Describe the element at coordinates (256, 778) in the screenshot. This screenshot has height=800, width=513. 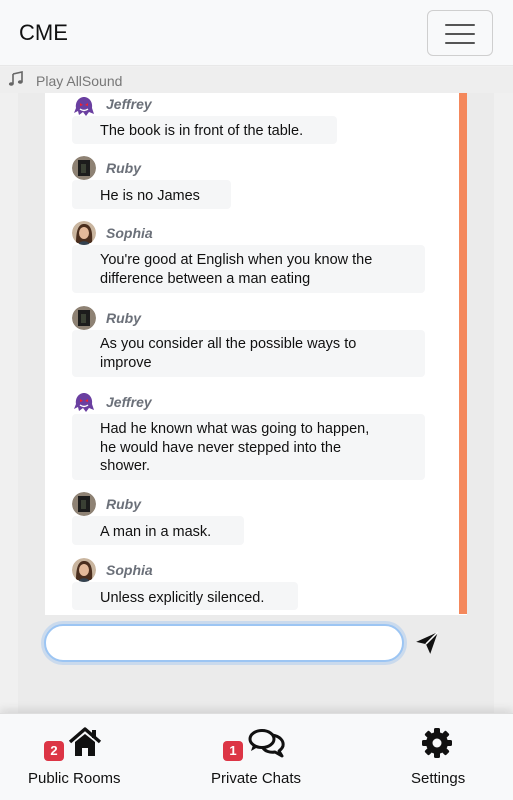
I see `tab-label: Private Chats` at that location.